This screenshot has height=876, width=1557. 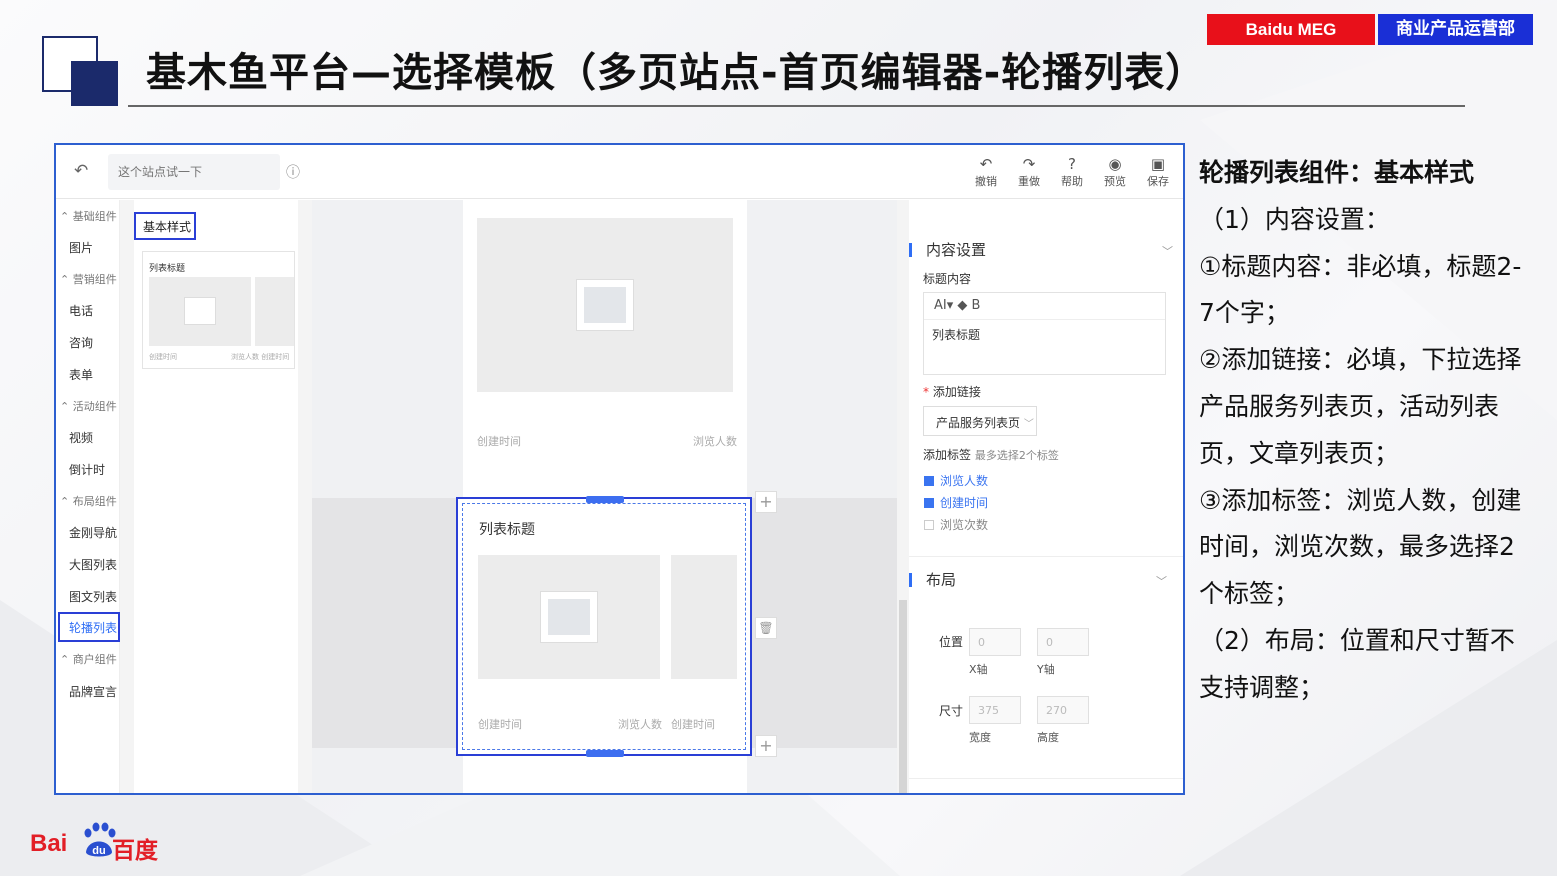 I want to click on style-scrollbar, so click(x=305, y=496).